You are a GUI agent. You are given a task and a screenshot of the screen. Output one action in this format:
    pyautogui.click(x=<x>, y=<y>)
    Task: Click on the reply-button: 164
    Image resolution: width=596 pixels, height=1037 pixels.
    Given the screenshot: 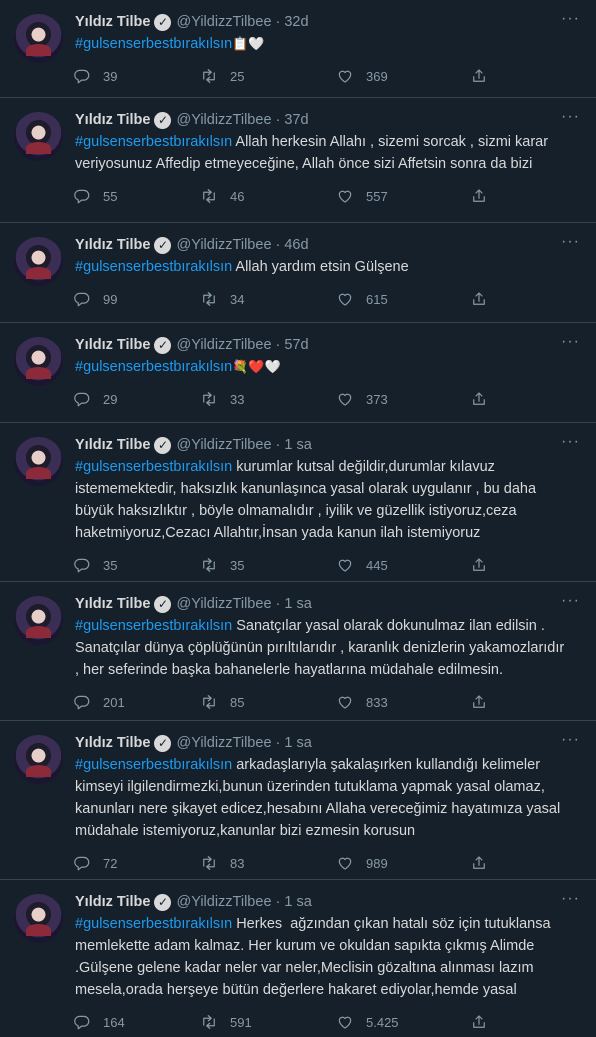 What is the action you would take?
    pyautogui.click(x=136, y=1022)
    